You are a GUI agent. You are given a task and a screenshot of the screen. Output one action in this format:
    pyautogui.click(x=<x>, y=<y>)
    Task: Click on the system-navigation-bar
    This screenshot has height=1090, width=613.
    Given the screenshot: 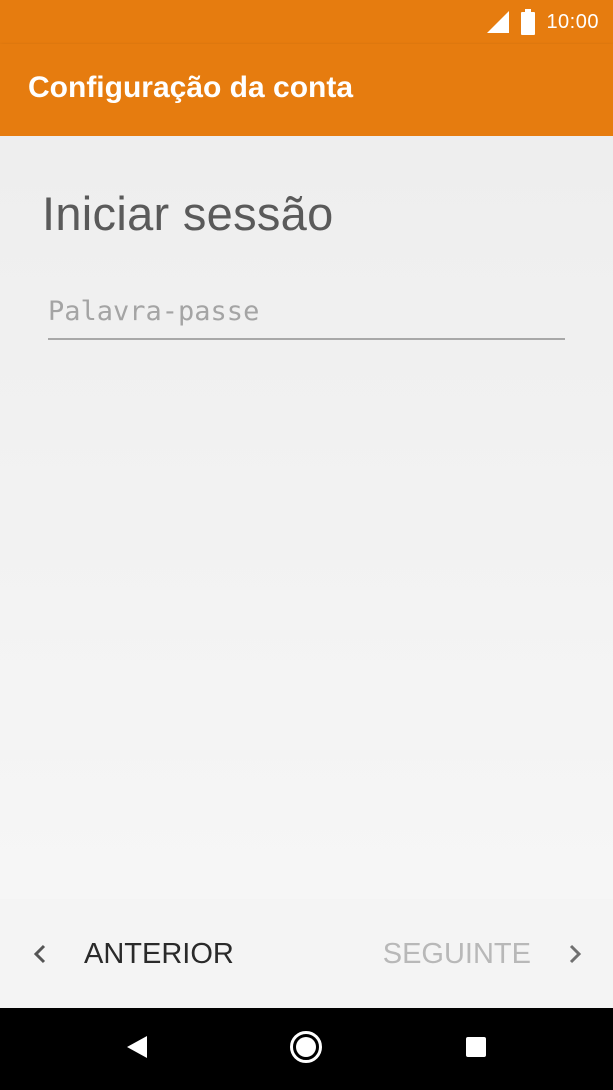 What is the action you would take?
    pyautogui.click(x=306, y=1049)
    